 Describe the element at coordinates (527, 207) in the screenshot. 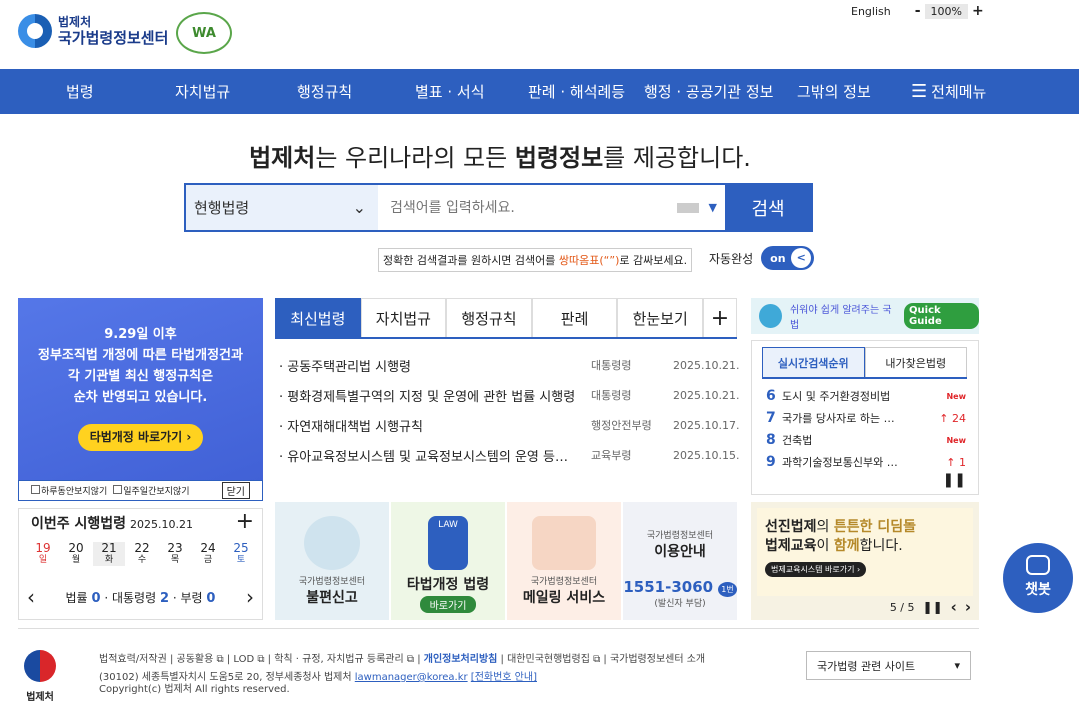

I see `search-input` at that location.